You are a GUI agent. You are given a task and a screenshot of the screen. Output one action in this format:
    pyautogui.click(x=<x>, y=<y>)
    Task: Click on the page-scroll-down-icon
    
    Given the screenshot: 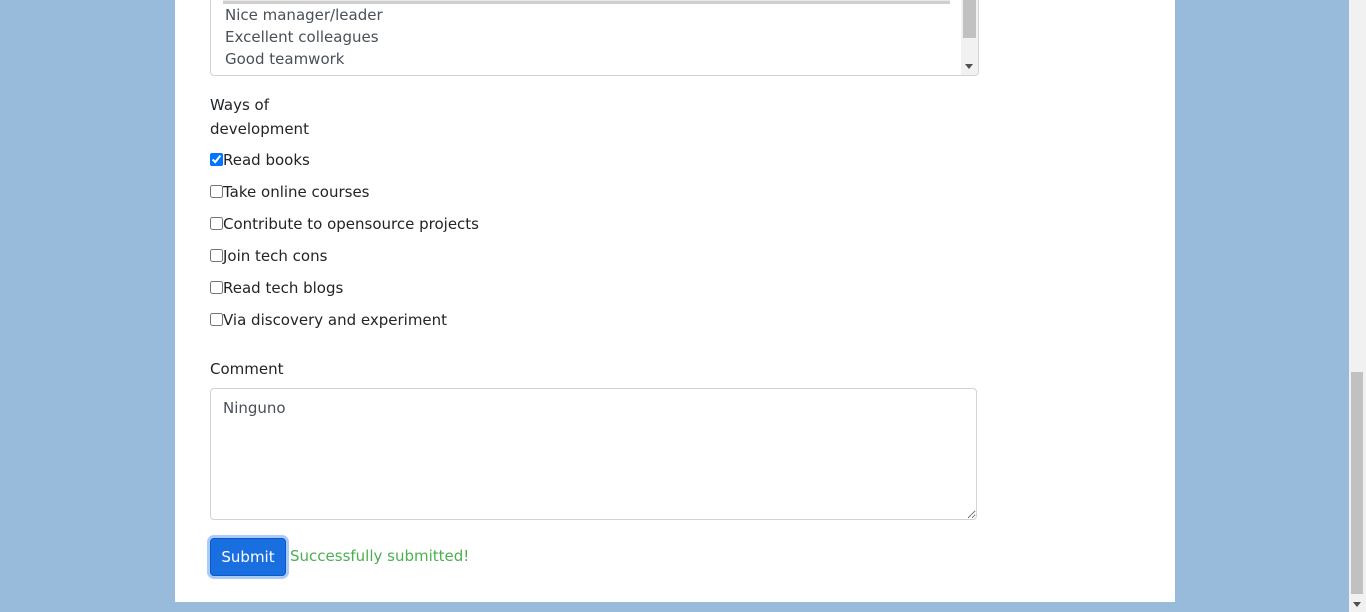 What is the action you would take?
    pyautogui.click(x=1357, y=604)
    